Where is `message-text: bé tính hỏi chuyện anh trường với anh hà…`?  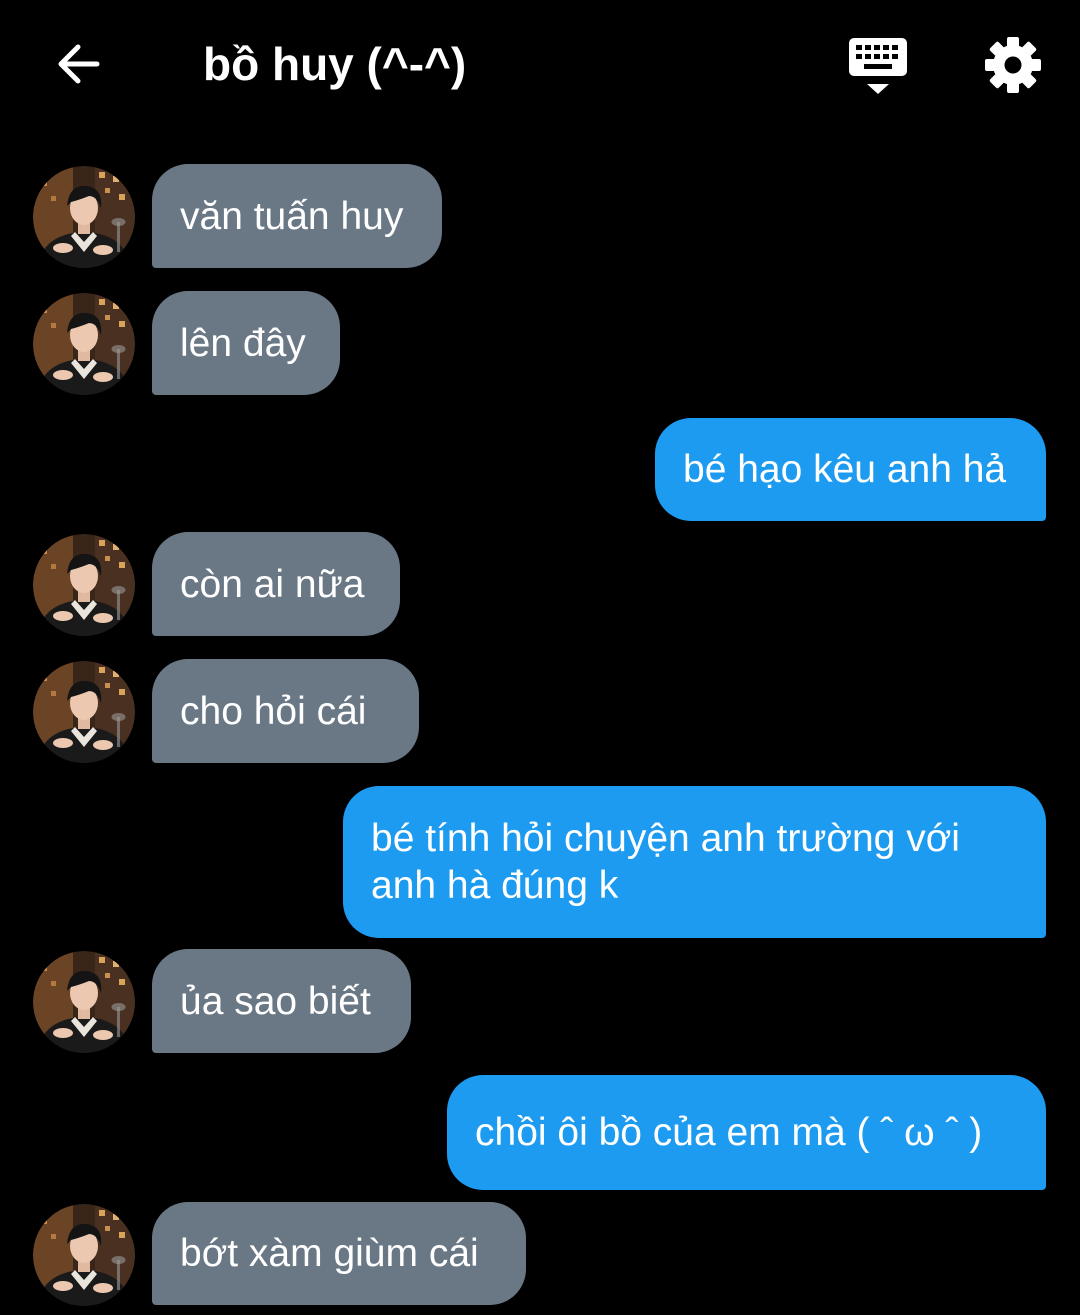
message-text: bé tính hỏi chuyện anh trường với anh hà… is located at coordinates (665, 862).